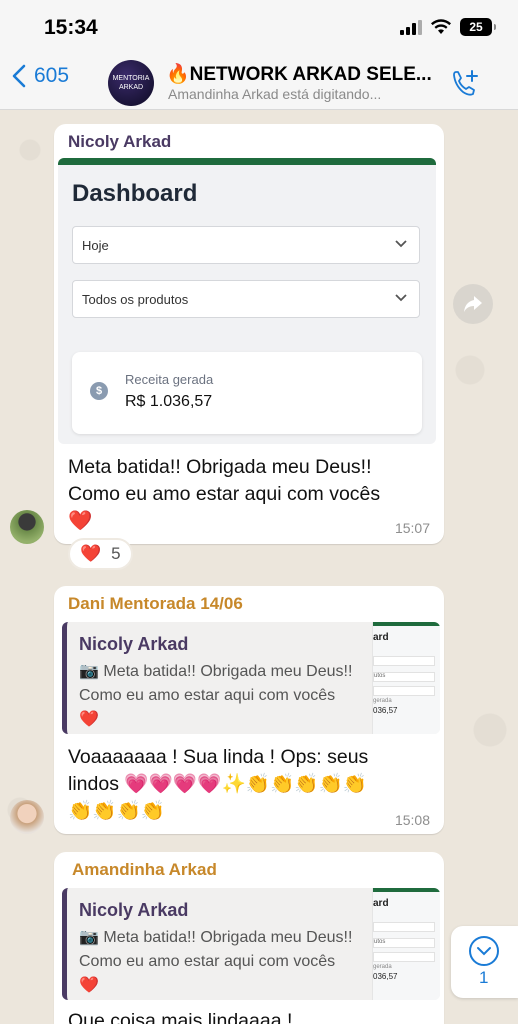 The height and width of the screenshot is (1024, 518). What do you see at coordinates (71, 27) in the screenshot?
I see `status-time: 15:34` at bounding box center [71, 27].